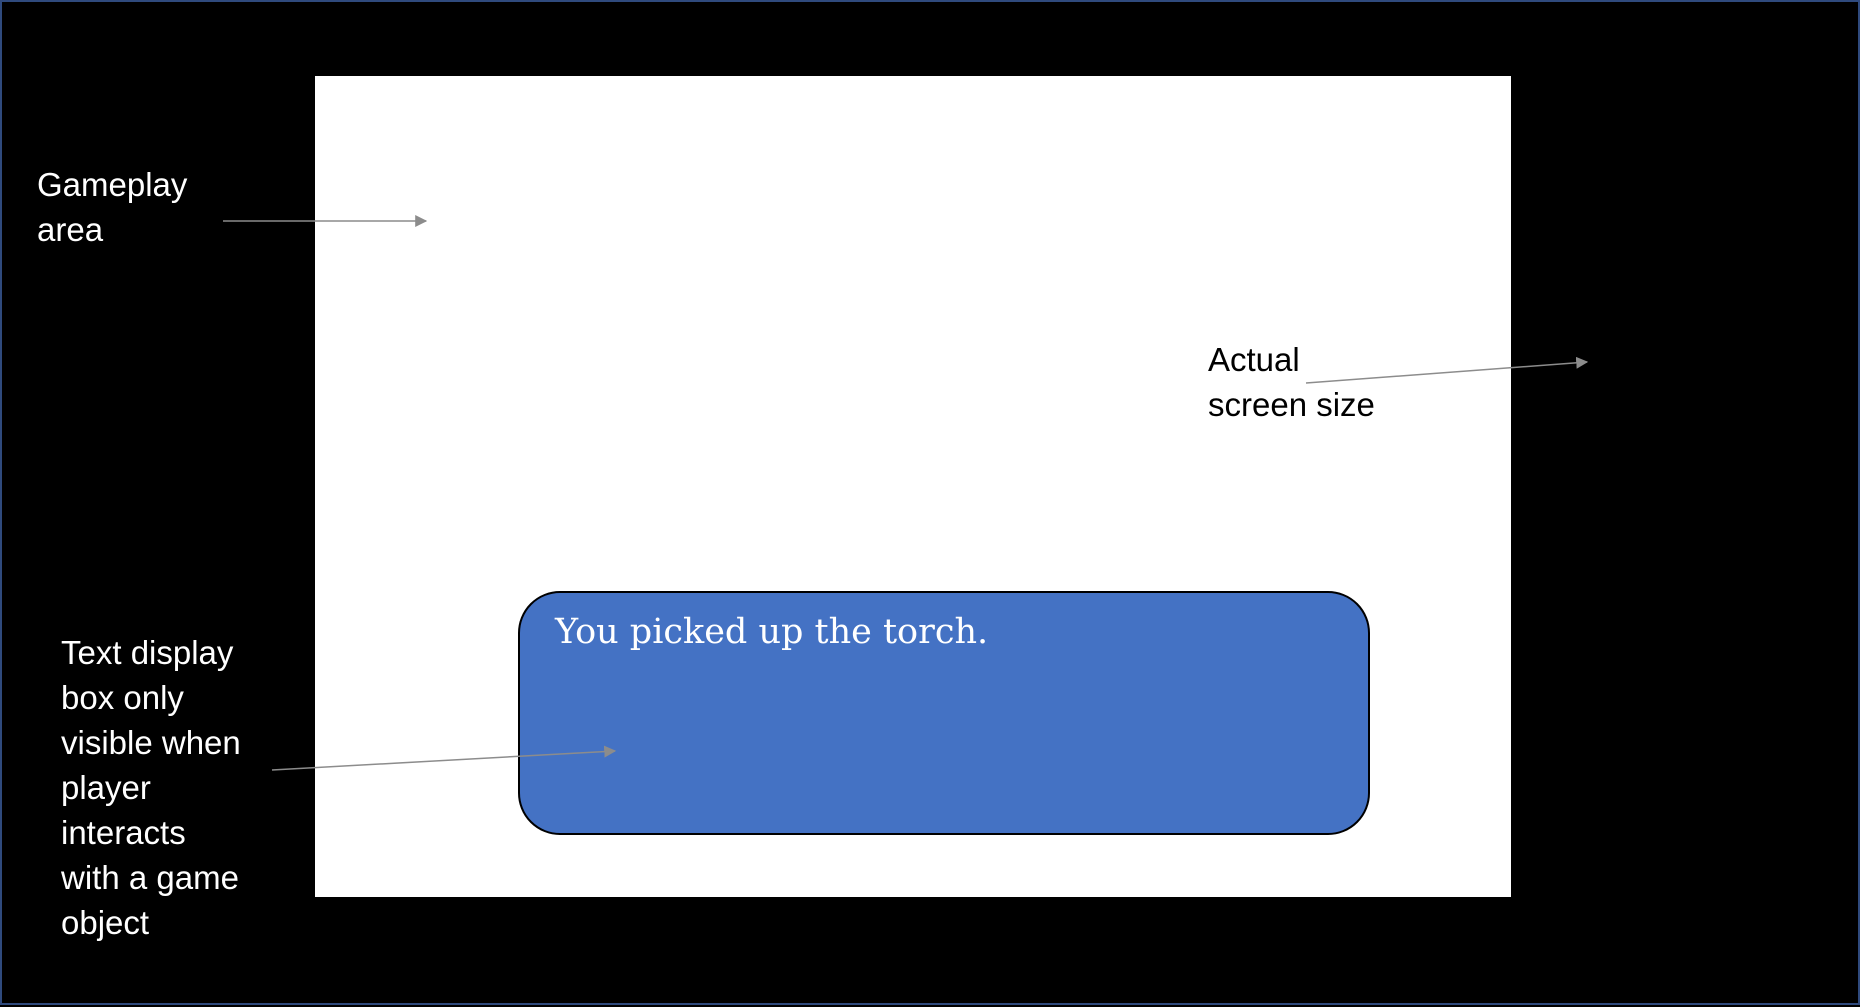  What do you see at coordinates (105, 922) in the screenshot?
I see `text-display-box-label-line: object` at bounding box center [105, 922].